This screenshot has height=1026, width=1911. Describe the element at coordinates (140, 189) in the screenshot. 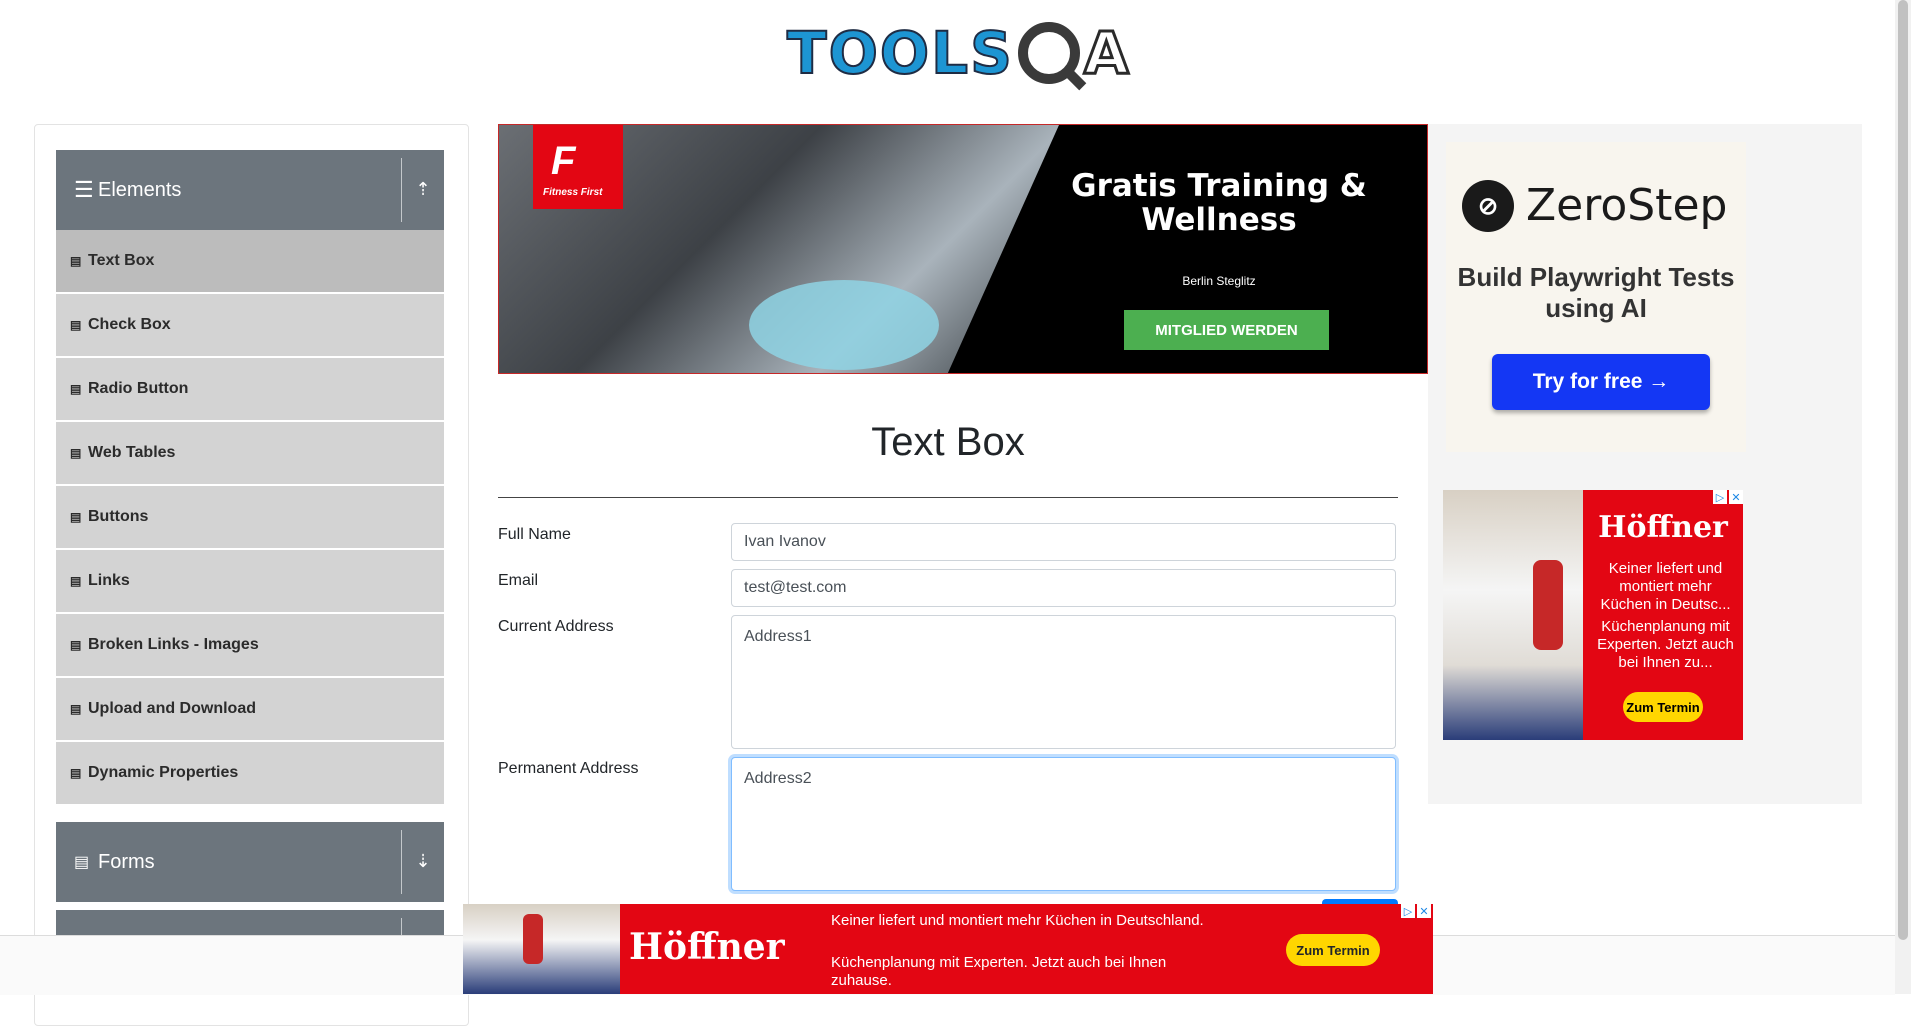

I see `group-title: Elements` at that location.